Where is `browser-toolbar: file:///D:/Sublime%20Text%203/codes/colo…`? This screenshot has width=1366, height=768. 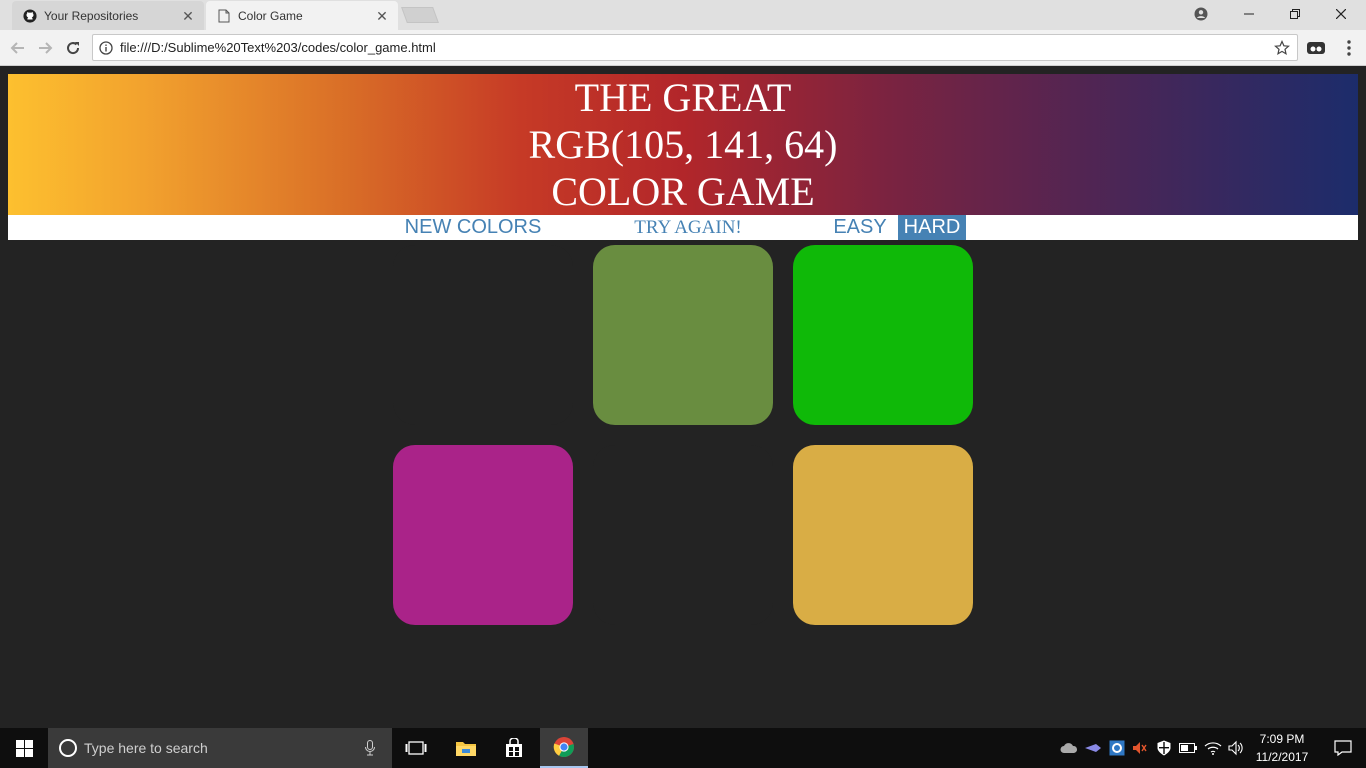
browser-toolbar: file:///D:/Sublime%20Text%203/codes/colo… is located at coordinates (683, 48).